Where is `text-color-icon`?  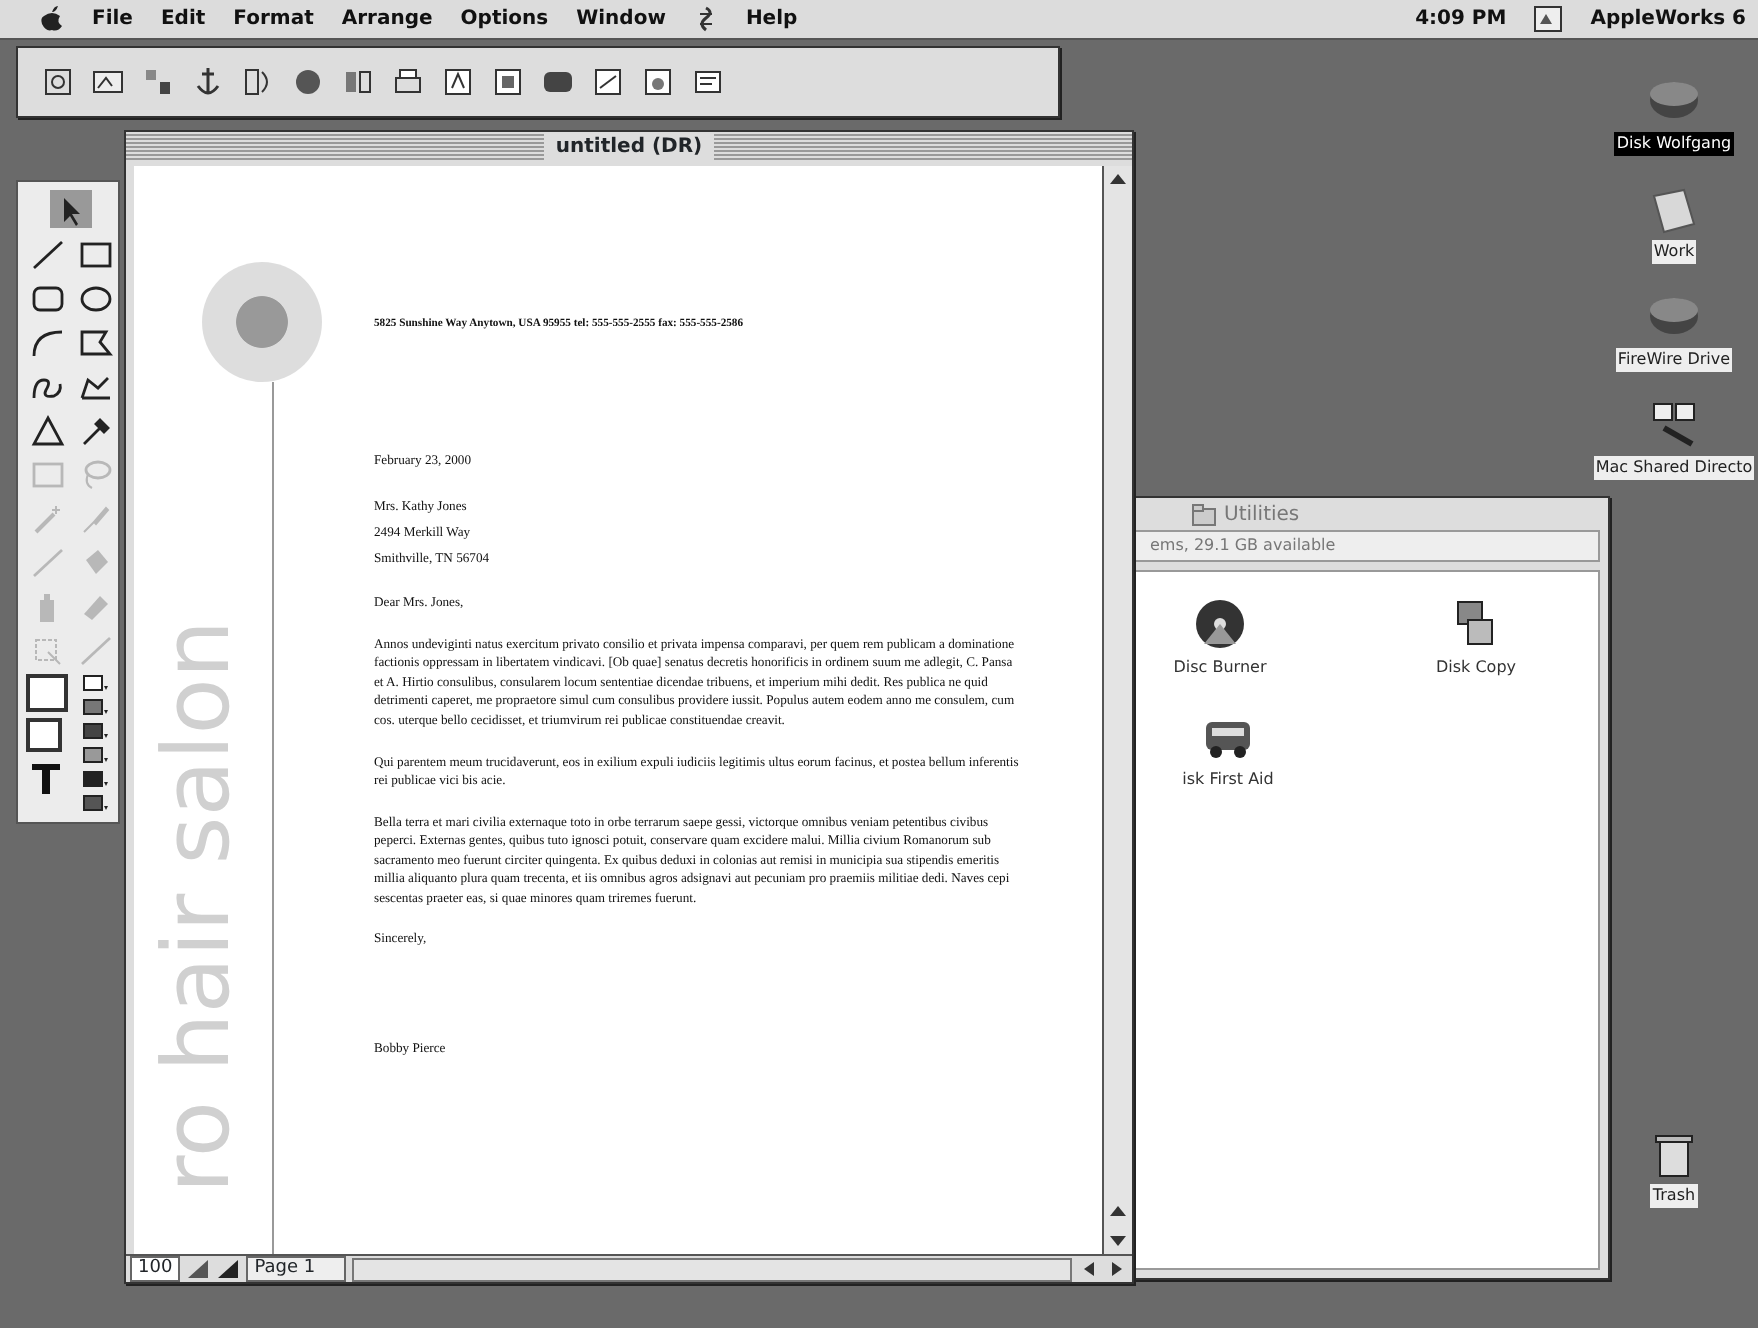
text-color-icon is located at coordinates (46, 778).